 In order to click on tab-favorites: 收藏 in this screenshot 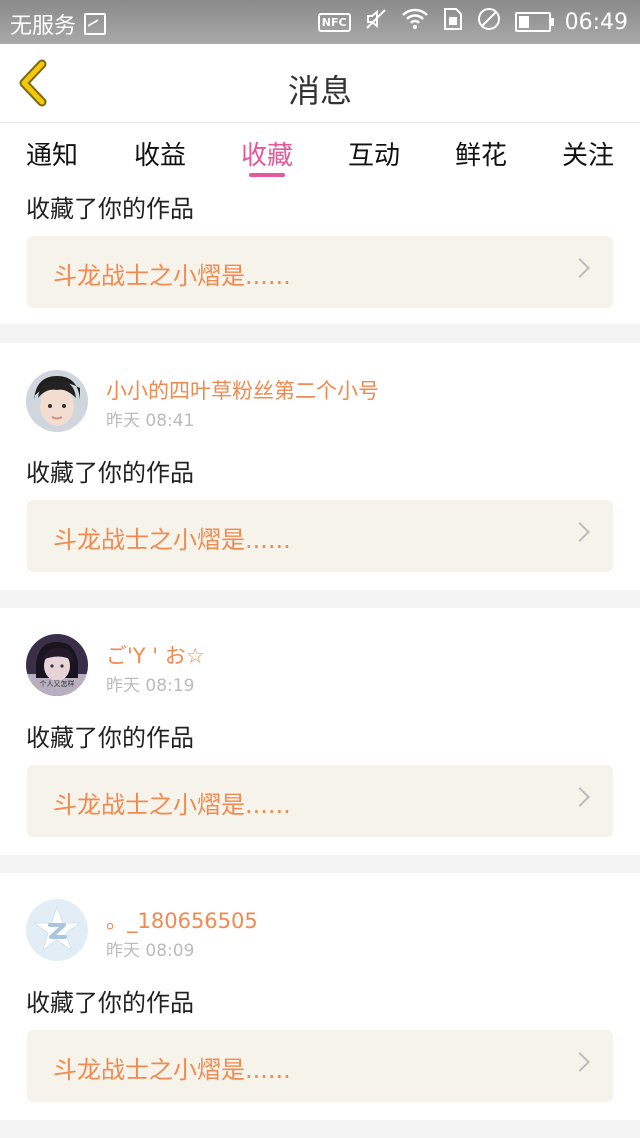, I will do `click(267, 153)`.